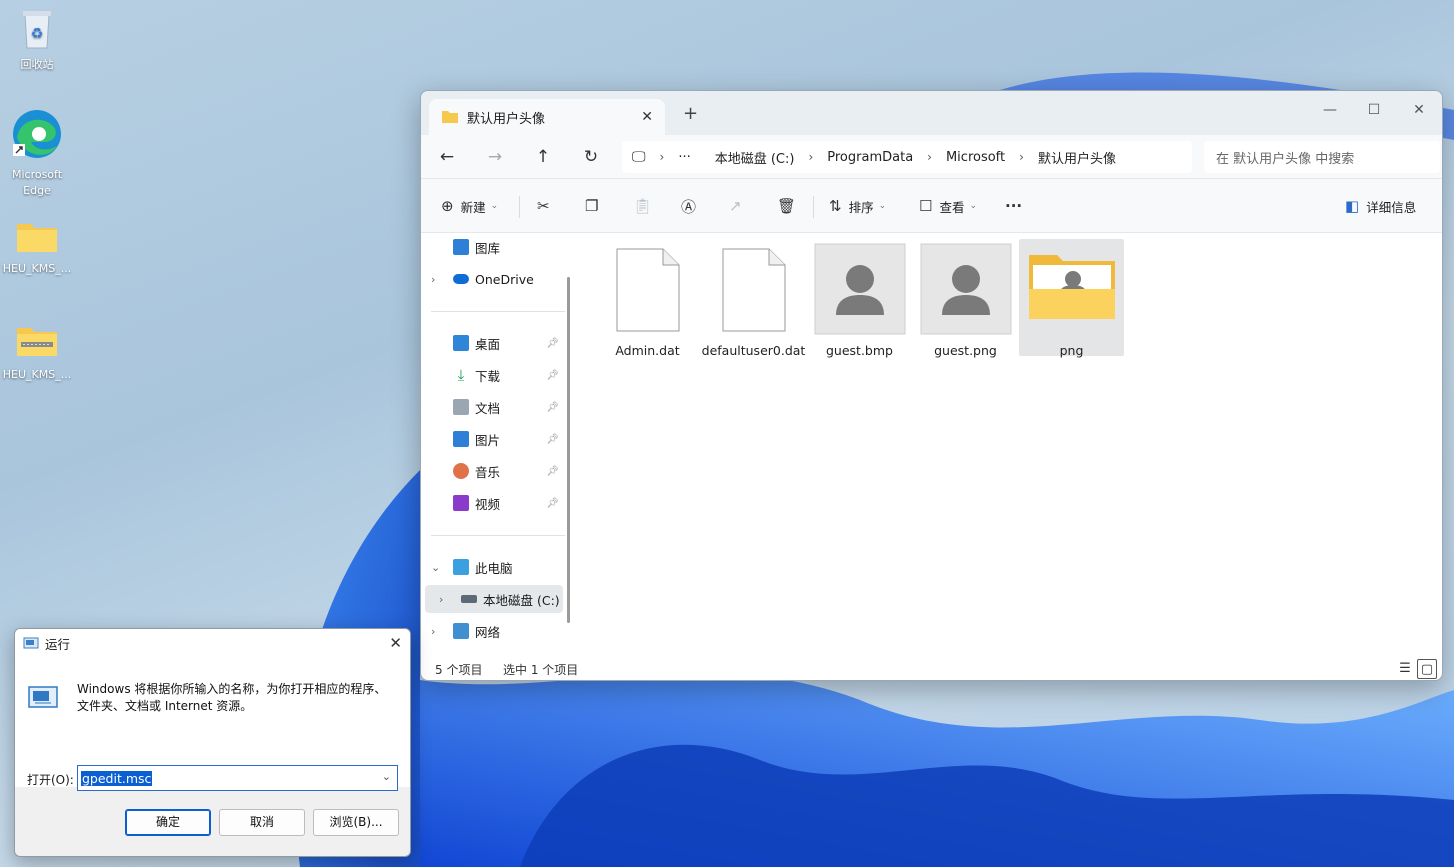 This screenshot has width=1454, height=867. Describe the element at coordinates (461, 503) in the screenshot. I see `video-icon` at that location.